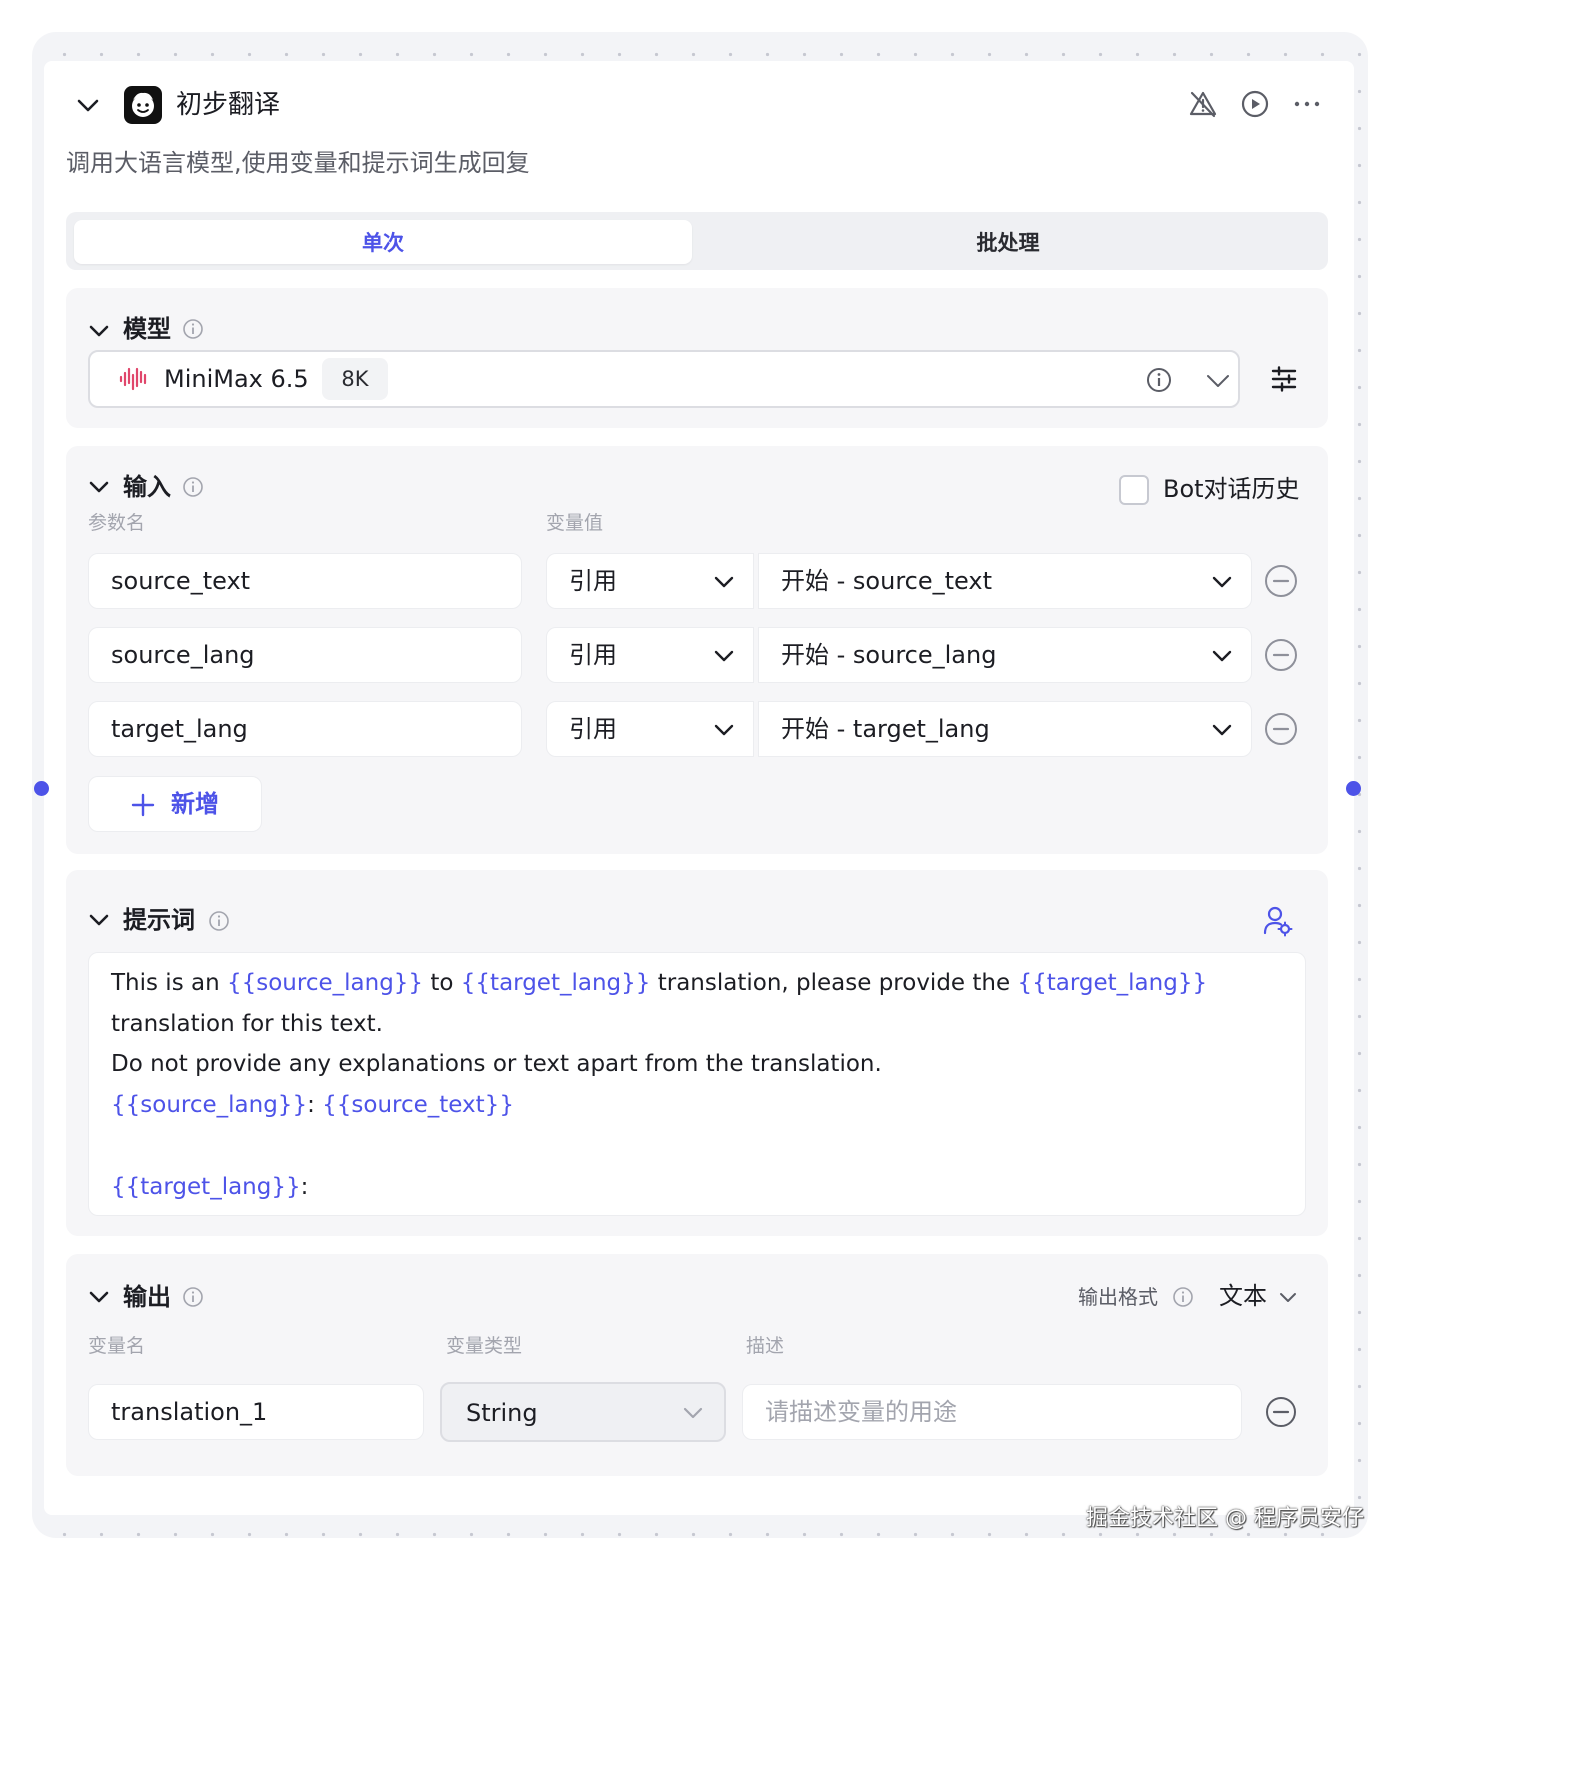 This screenshot has width=1576, height=1766. I want to click on param-name-column-header: 参数名, so click(117, 523).